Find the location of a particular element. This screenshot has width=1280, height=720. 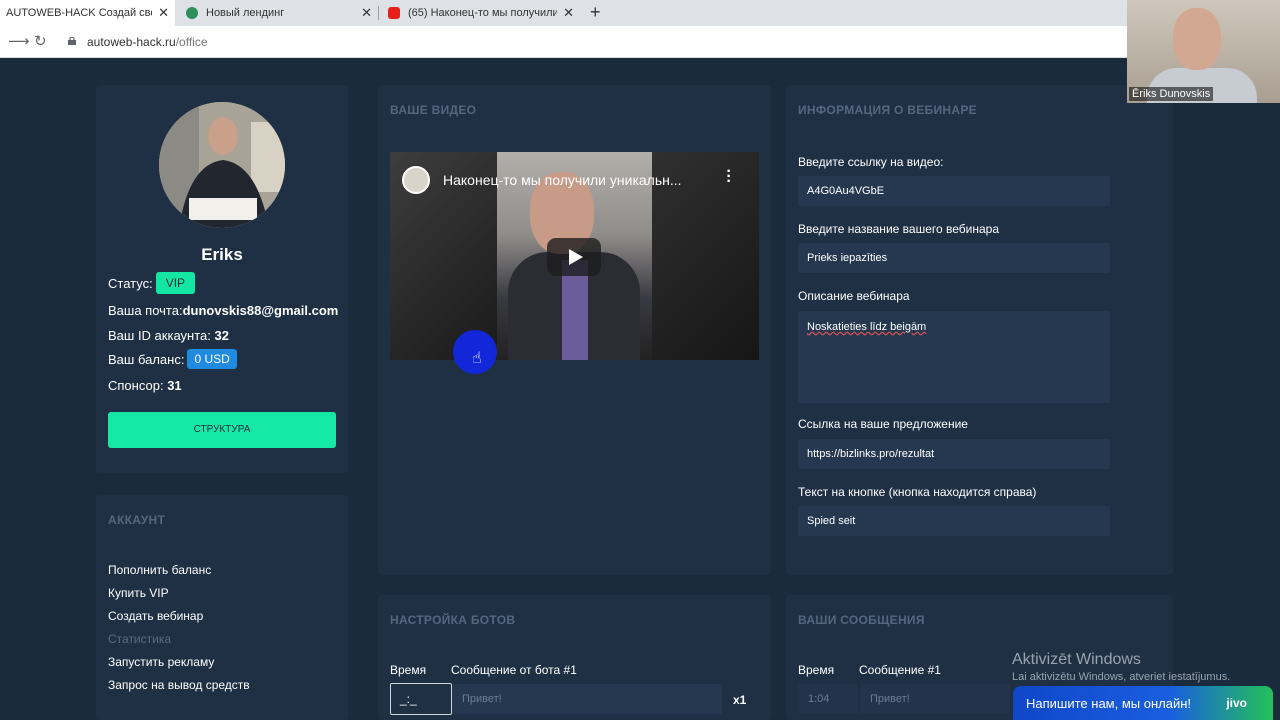

bot-message-input: Привет! is located at coordinates (587, 699).